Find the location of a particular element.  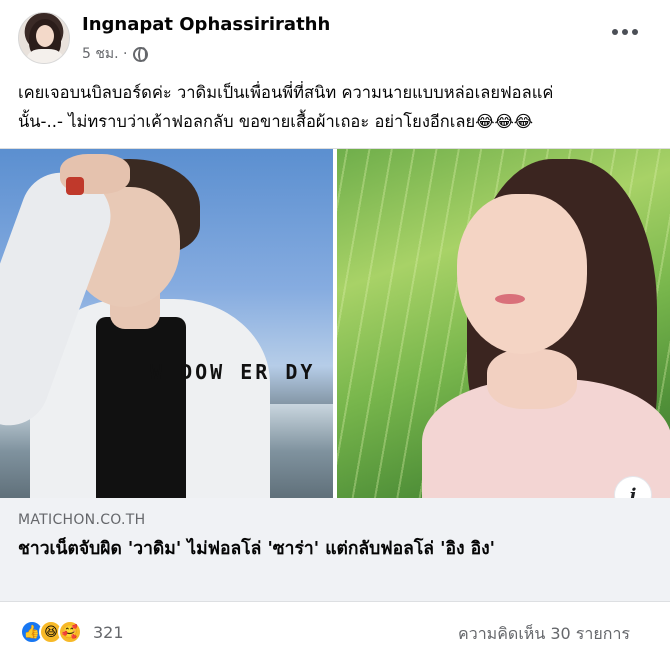

black-tee is located at coordinates (141, 408).